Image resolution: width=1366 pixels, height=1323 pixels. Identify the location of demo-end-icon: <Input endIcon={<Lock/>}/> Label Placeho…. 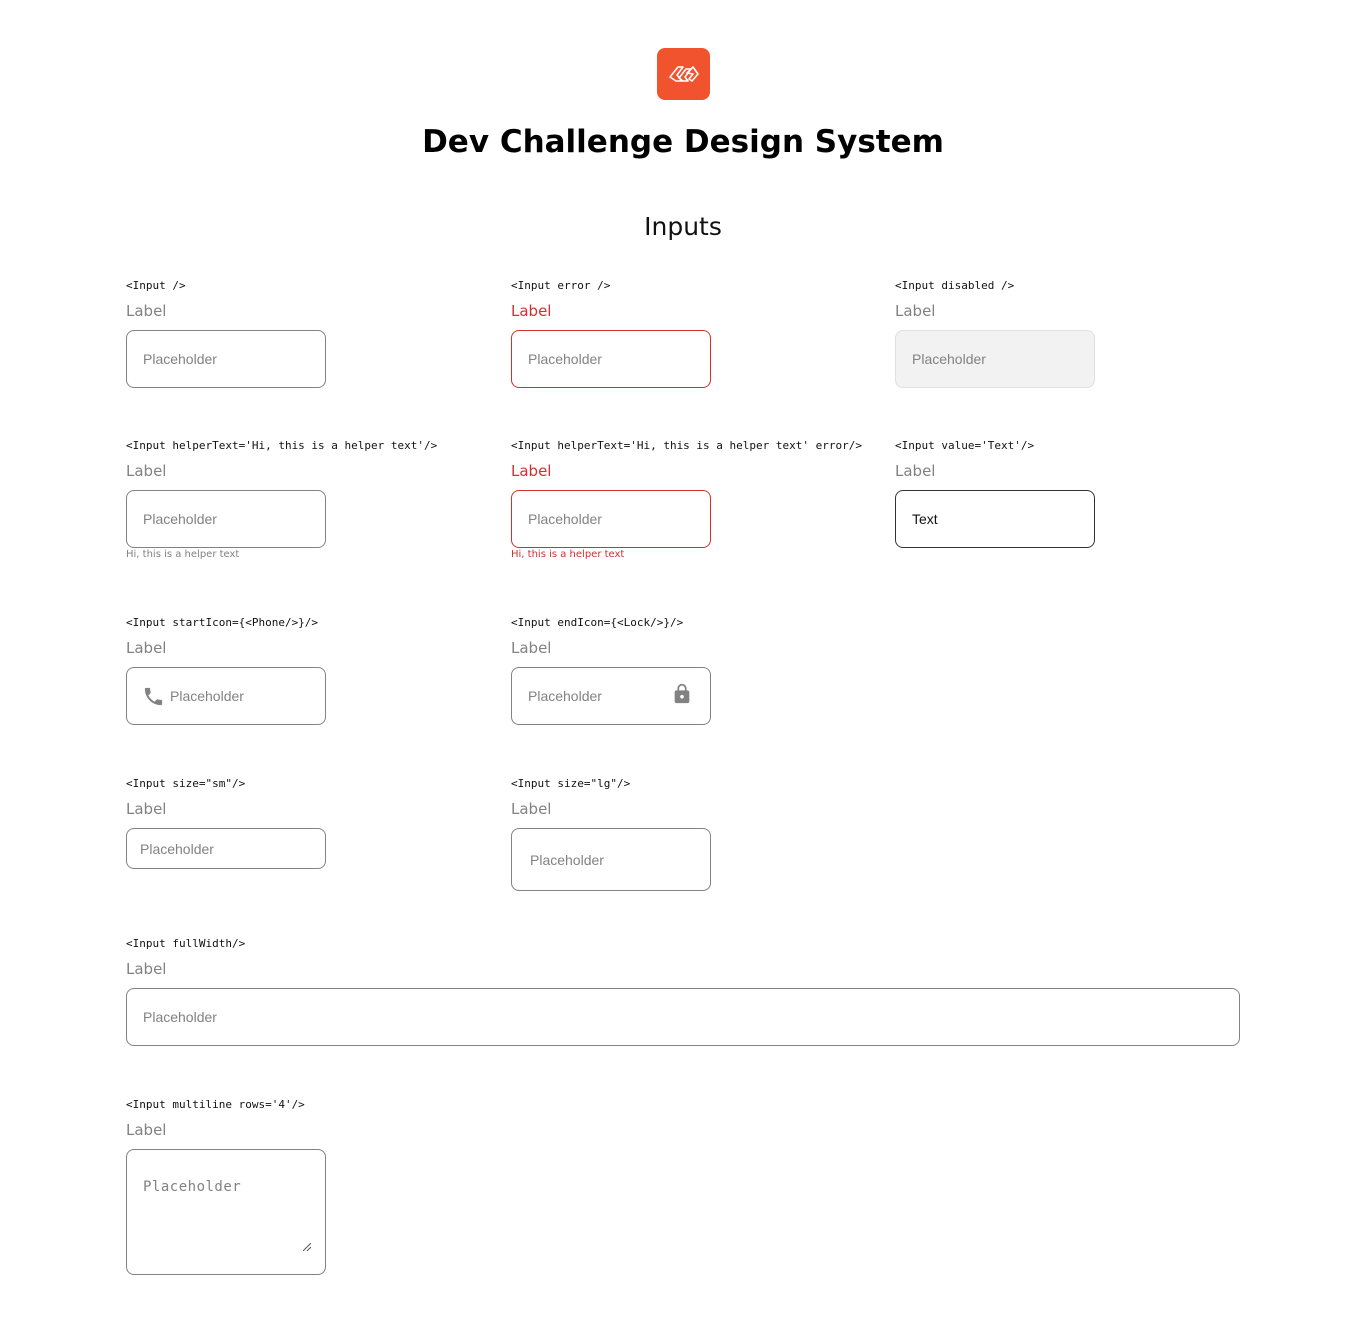
(681, 671).